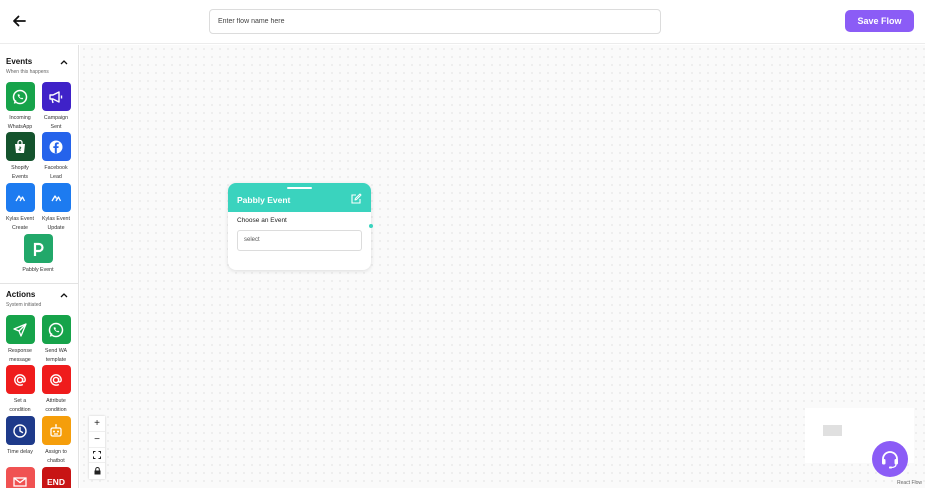 Image resolution: width=925 pixels, height=488 pixels. I want to click on action-attribute-condition: Attribute condition, so click(56, 389).